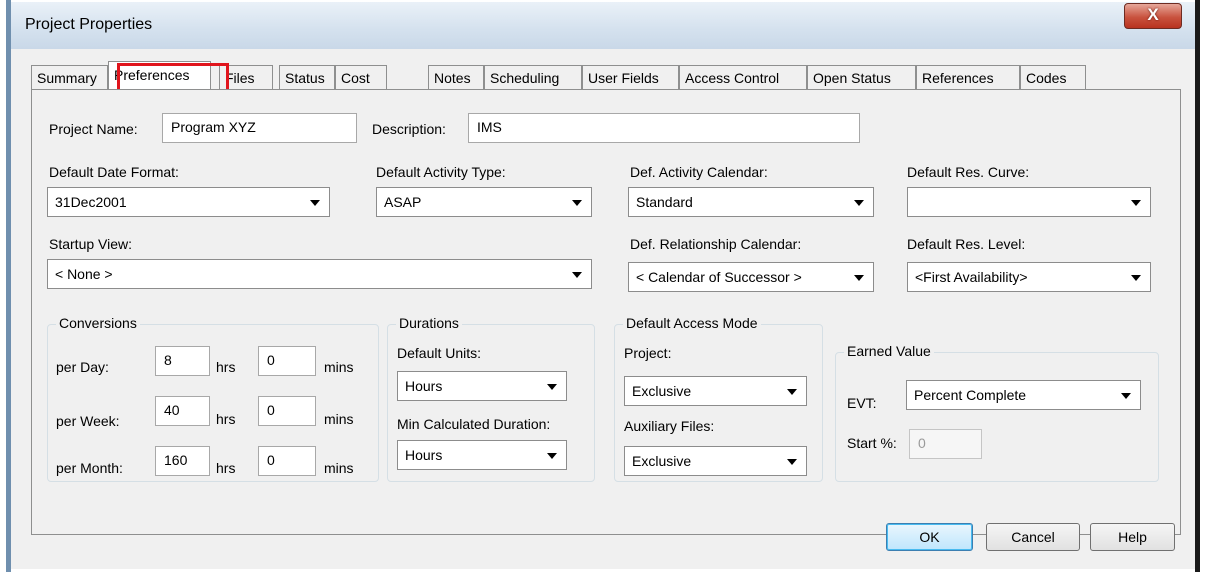 The height and width of the screenshot is (572, 1212). I want to click on evt-select: Percent Complete, so click(1023, 395).